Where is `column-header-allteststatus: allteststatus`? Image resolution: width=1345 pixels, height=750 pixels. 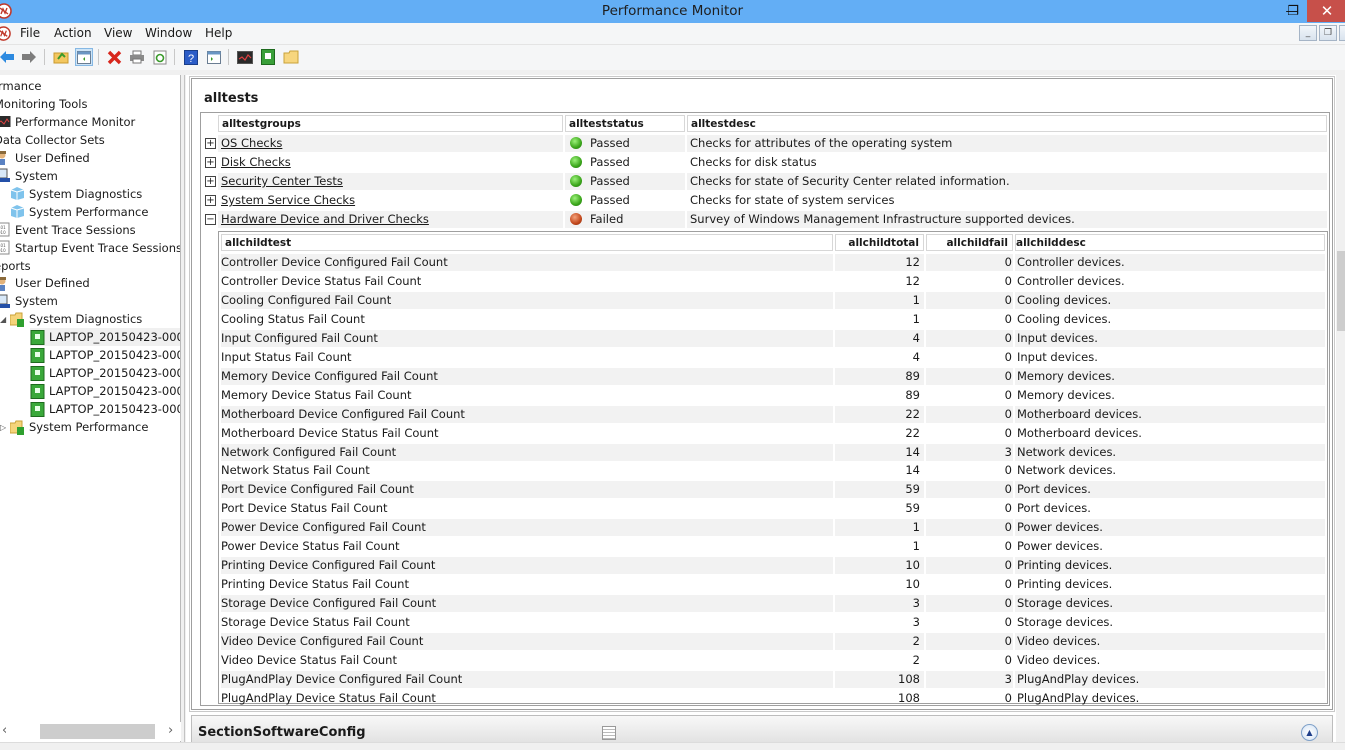 column-header-allteststatus: allteststatus is located at coordinates (625, 123).